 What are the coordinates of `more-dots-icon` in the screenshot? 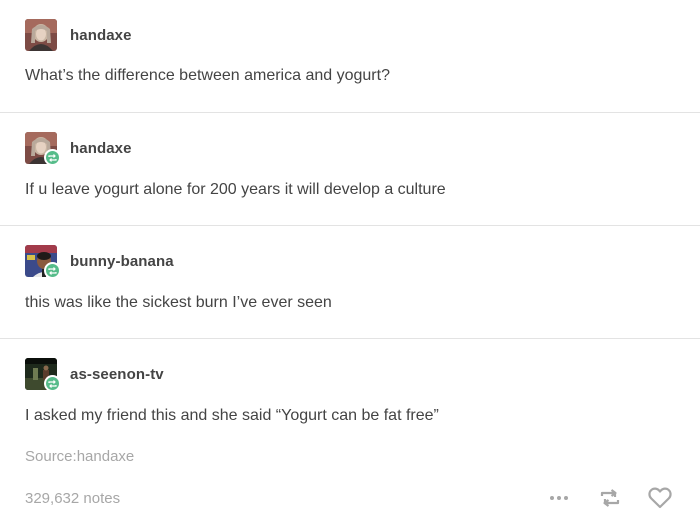 It's located at (559, 498).